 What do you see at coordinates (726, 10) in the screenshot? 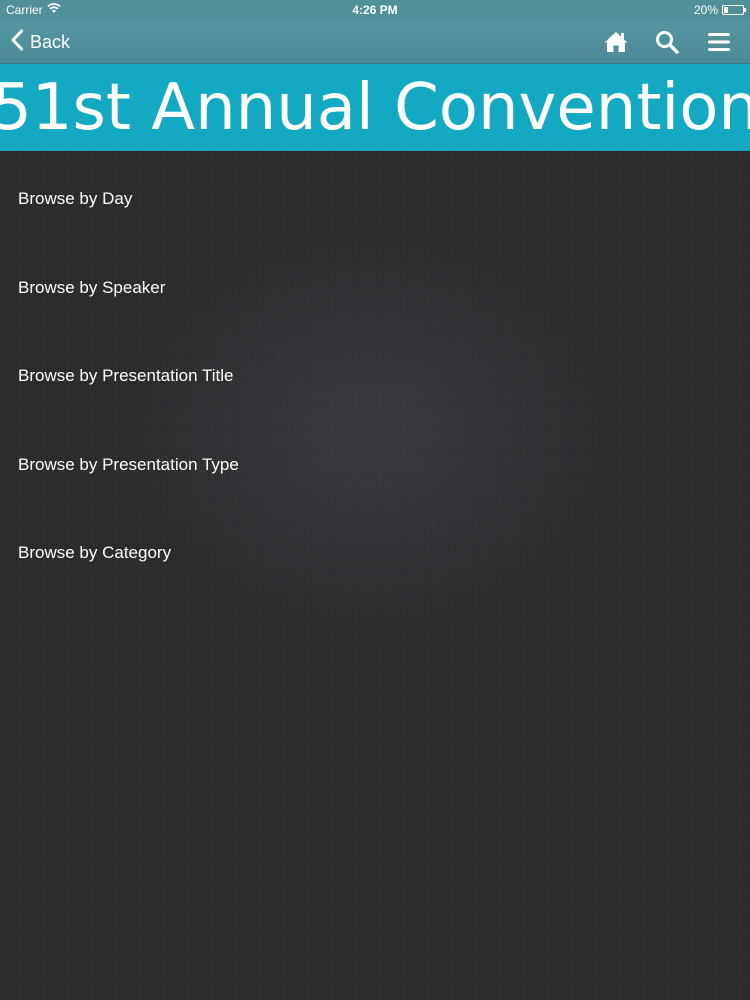
I see `battery-fill` at bounding box center [726, 10].